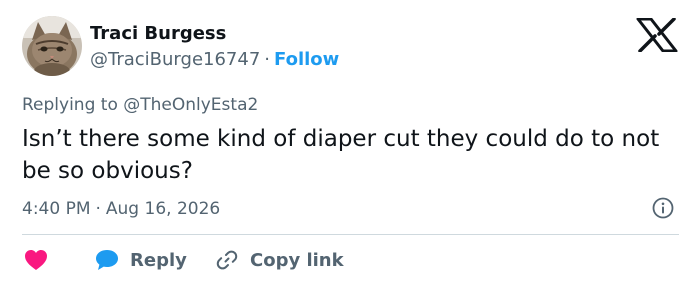 The width and height of the screenshot is (700, 287). I want to click on action-bar: Reply Copy link, so click(350, 260).